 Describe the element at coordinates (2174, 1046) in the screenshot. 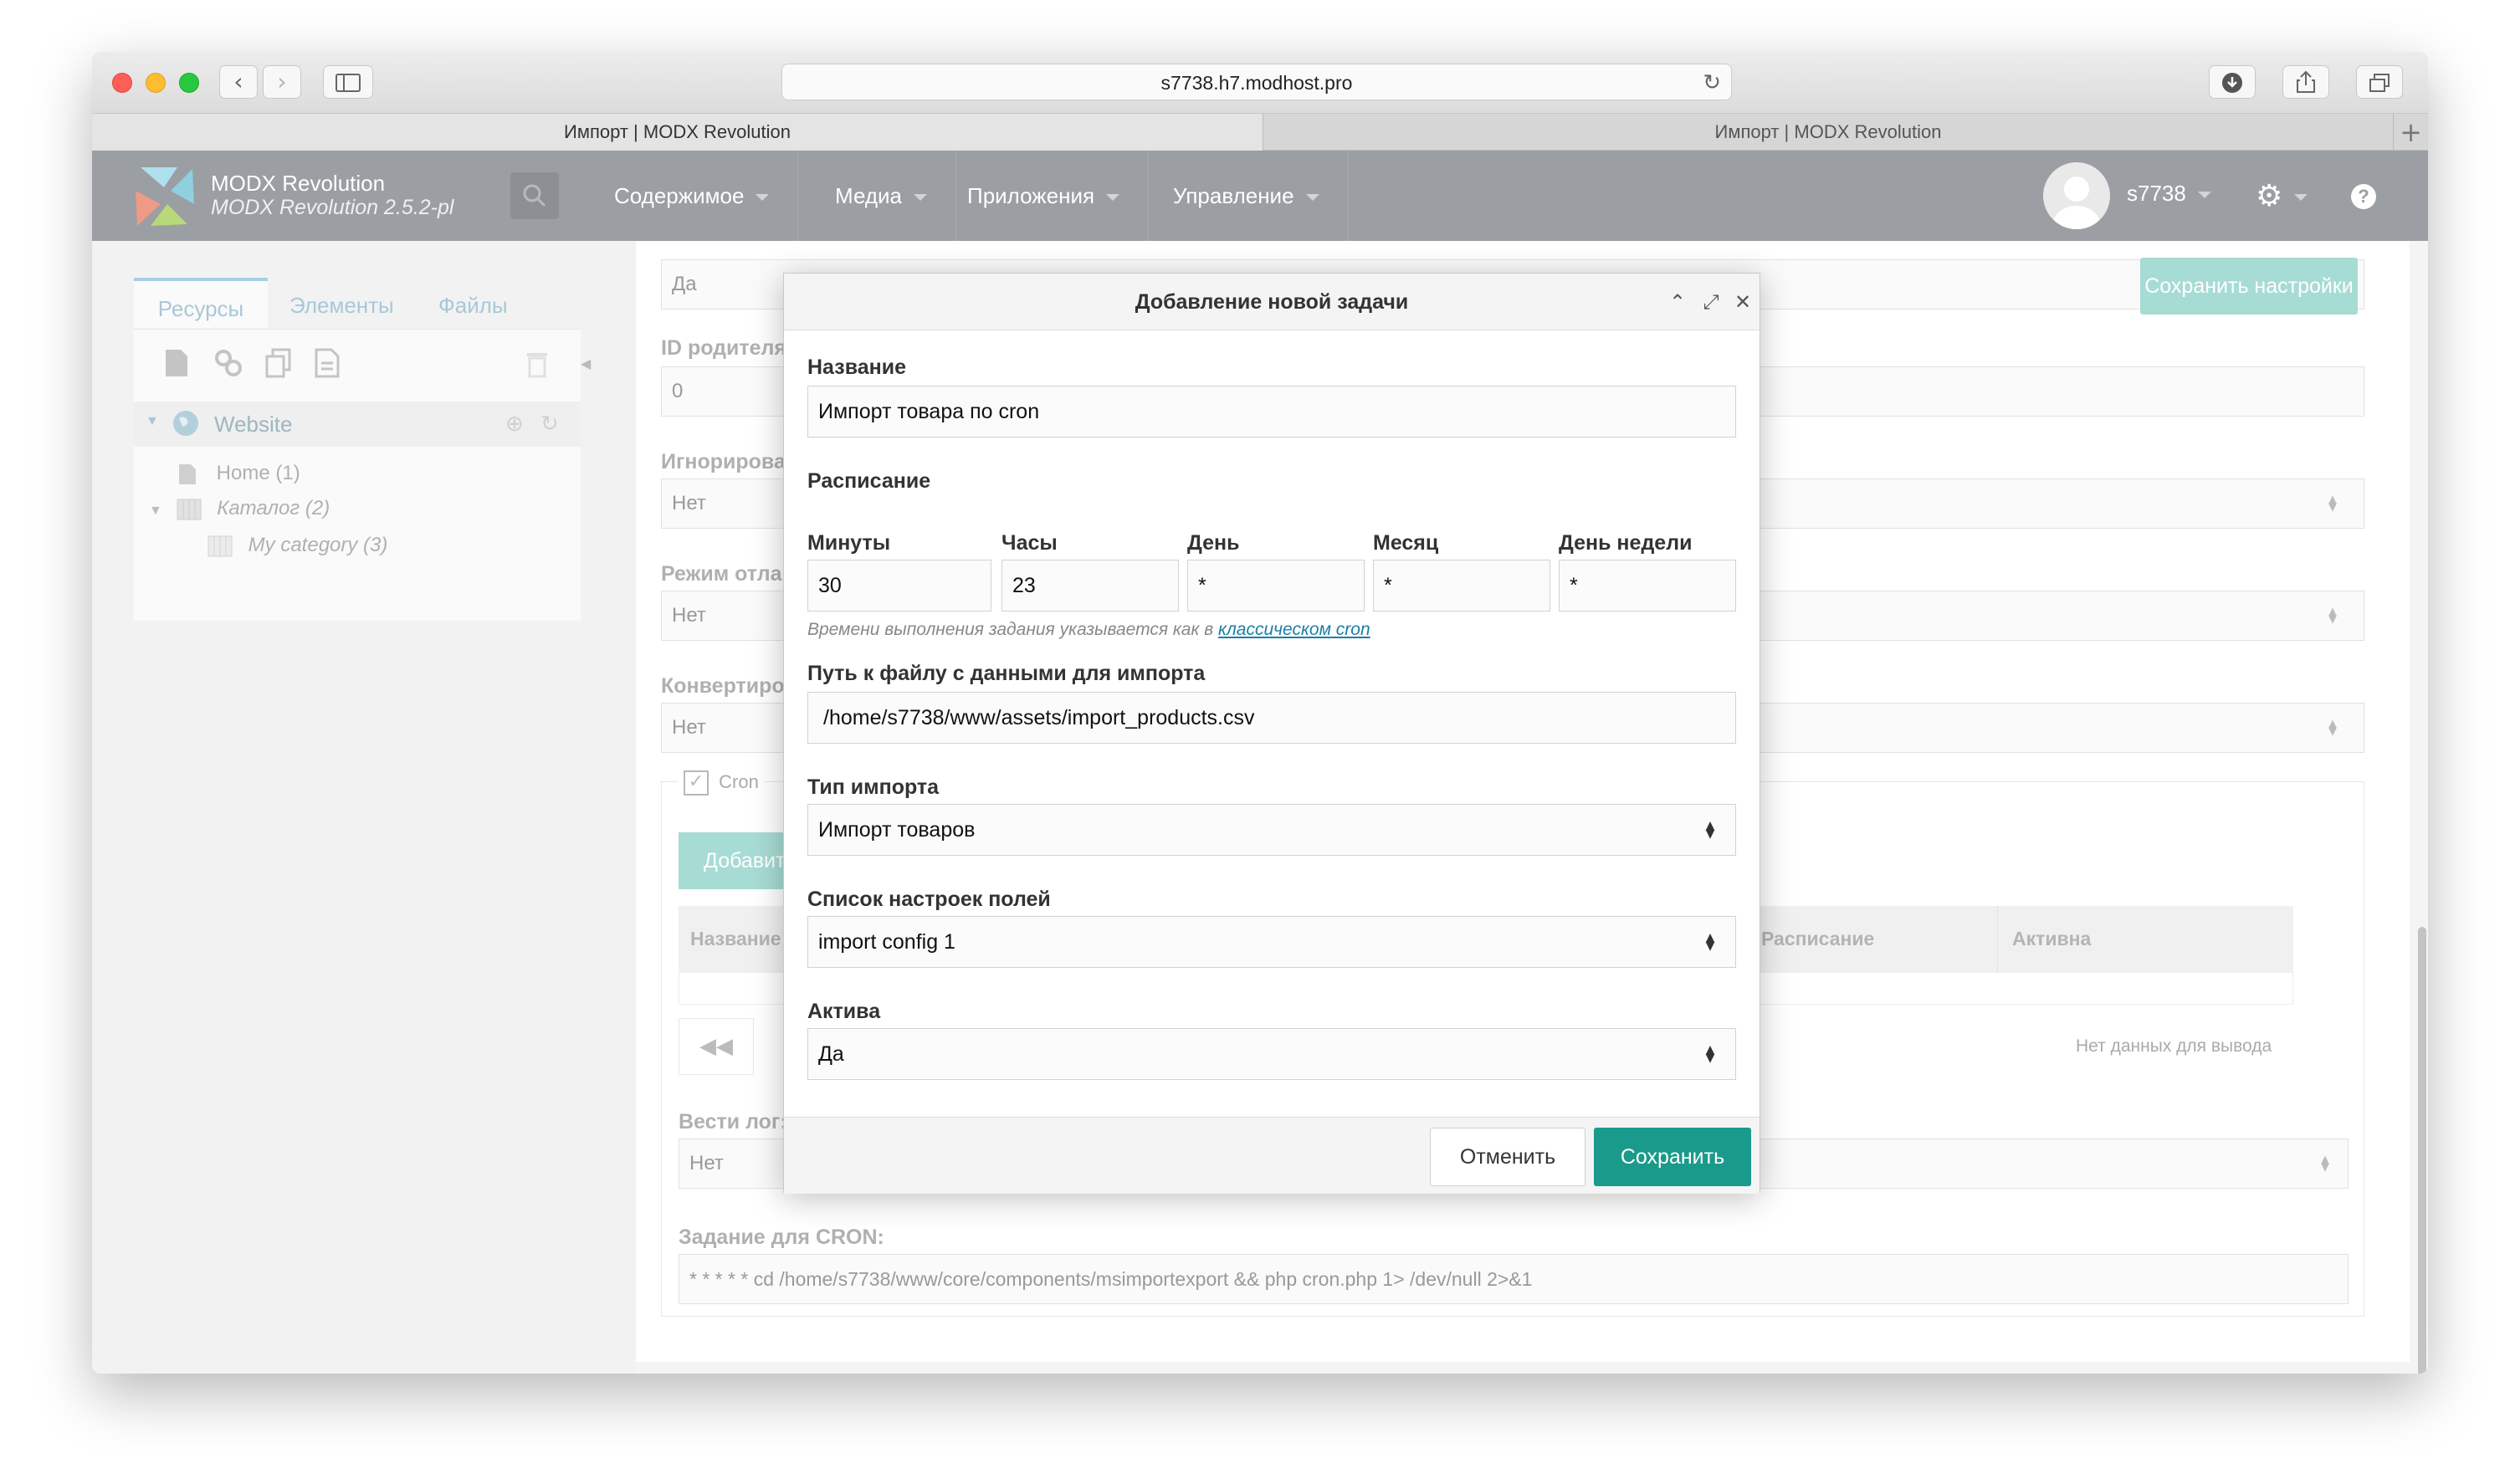

I see `grid-empty-message: Нет данных для вывода` at that location.